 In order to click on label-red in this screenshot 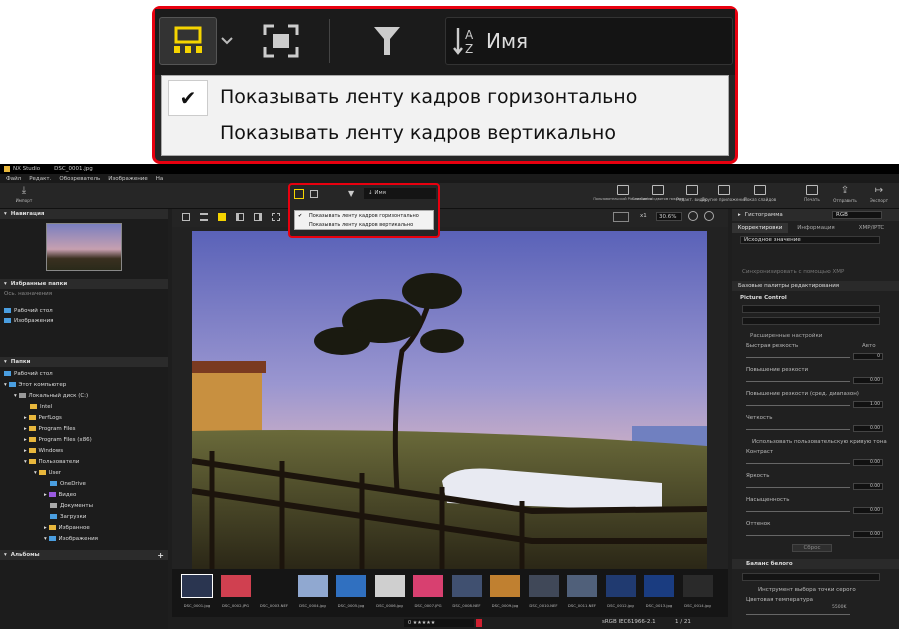, I will do `click(479, 623)`.